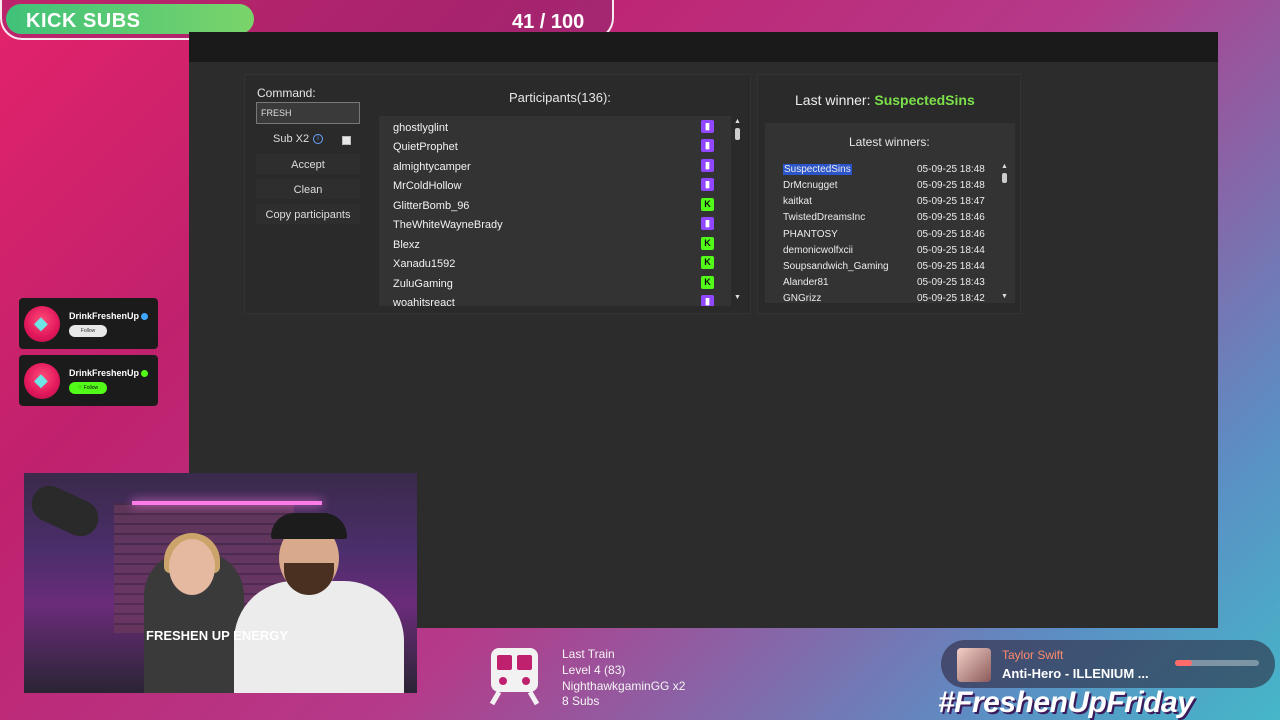  I want to click on participants-title: Participants(136):, so click(560, 97).